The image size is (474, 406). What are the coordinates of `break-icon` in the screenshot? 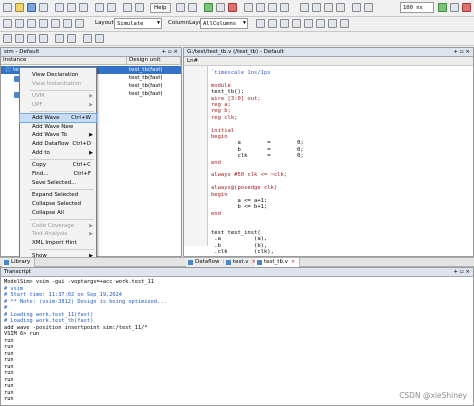 It's located at (232, 7).